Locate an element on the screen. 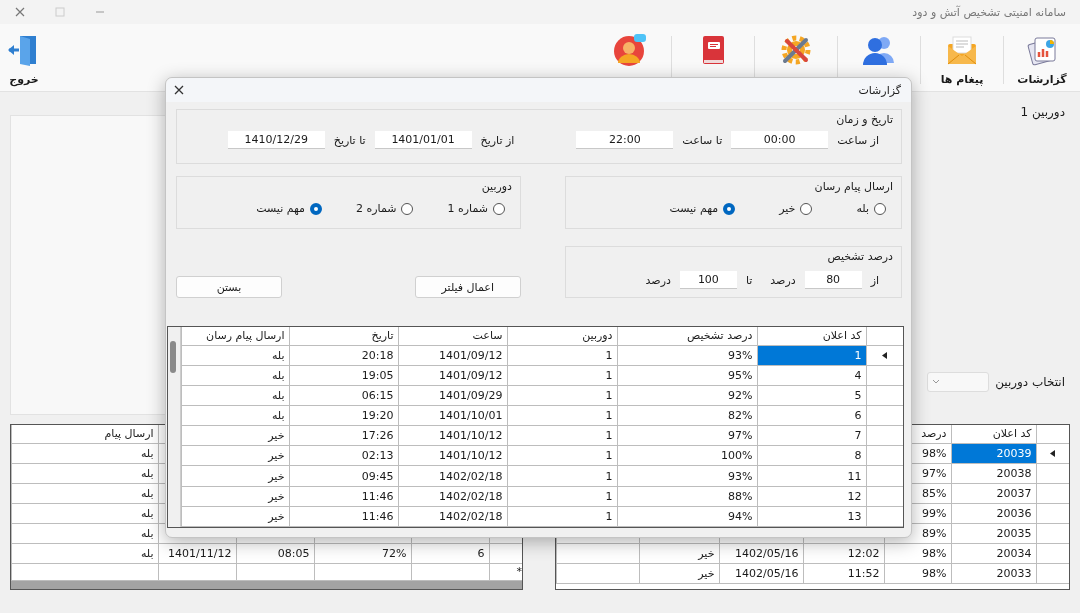 The image size is (1080, 613). group-title: درصد تشخیص is located at coordinates (859, 256).